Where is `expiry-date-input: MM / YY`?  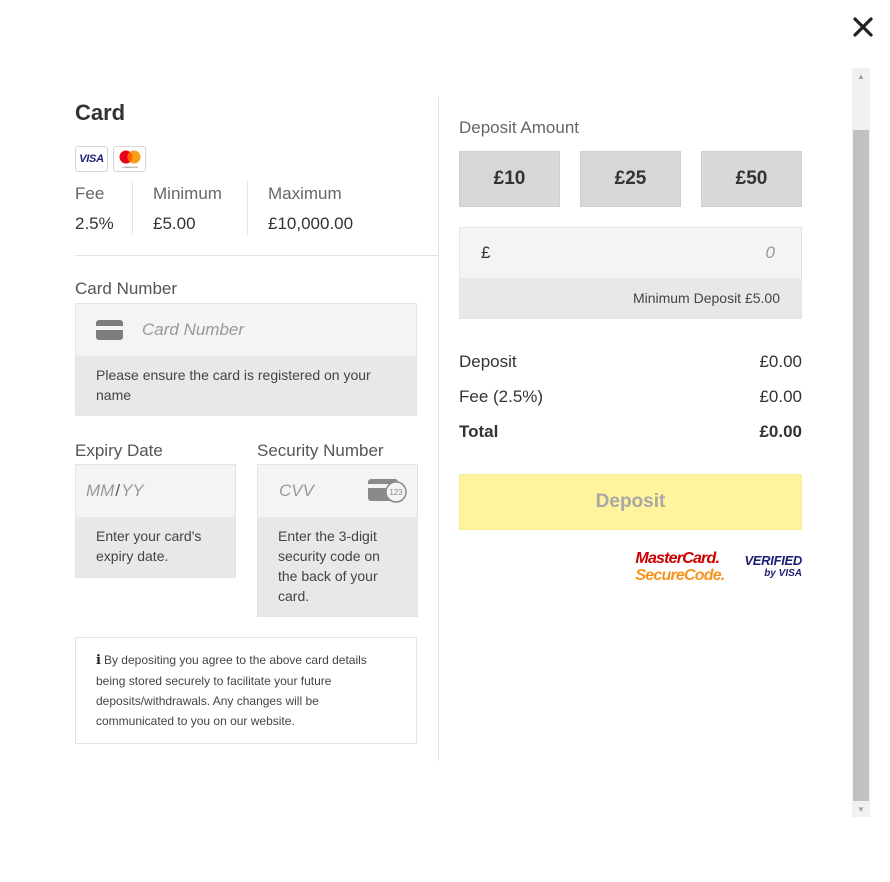 expiry-date-input: MM / YY is located at coordinates (155, 491).